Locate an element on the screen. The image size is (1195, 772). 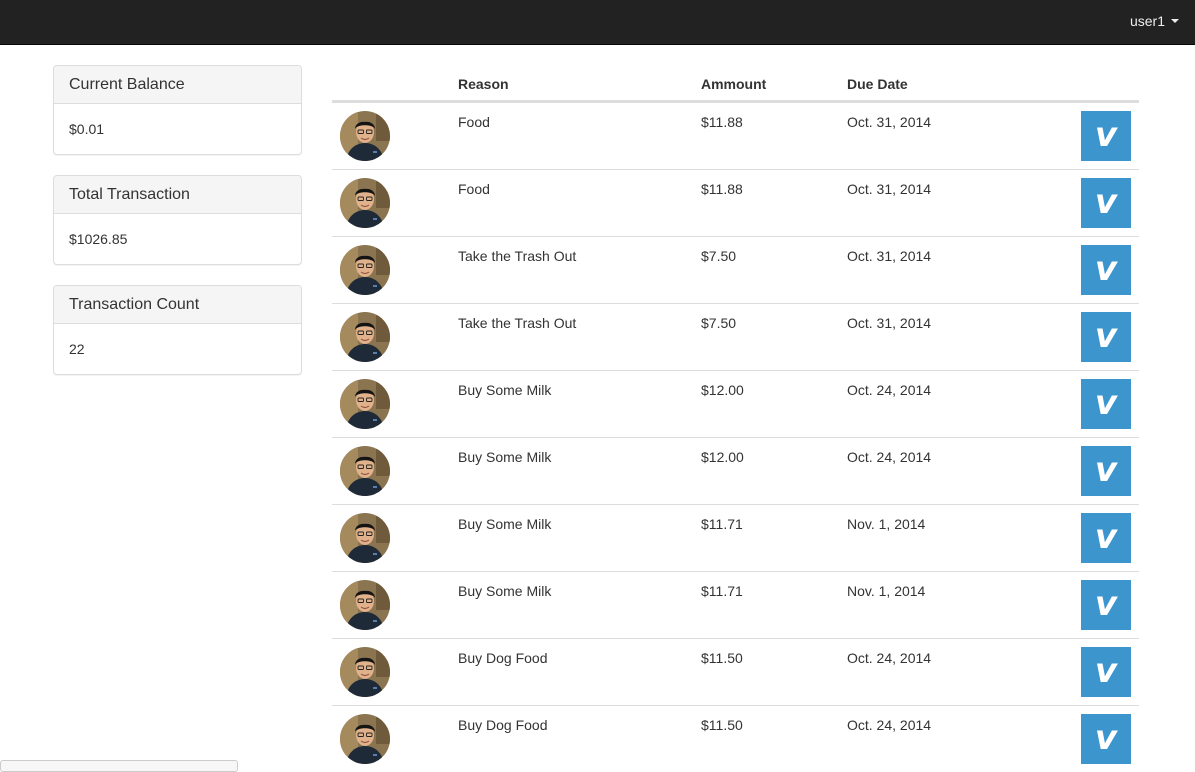
user-name: user1 is located at coordinates (1147, 21).